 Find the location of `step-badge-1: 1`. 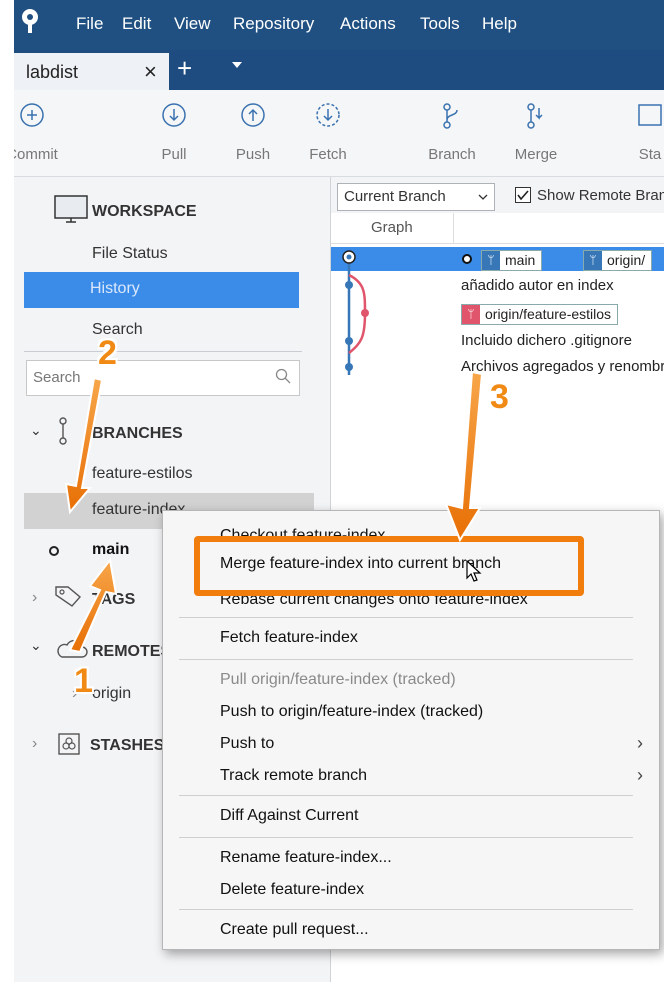

step-badge-1: 1 is located at coordinates (83, 681).